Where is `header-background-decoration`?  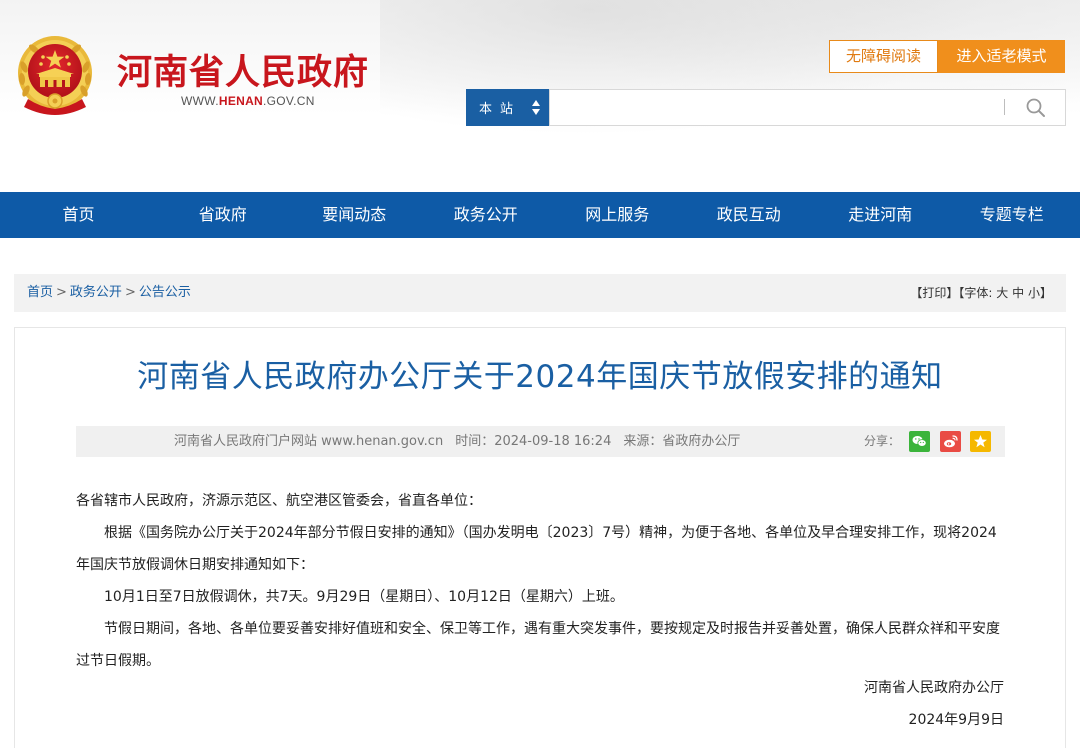 header-background-decoration is located at coordinates (730, 85).